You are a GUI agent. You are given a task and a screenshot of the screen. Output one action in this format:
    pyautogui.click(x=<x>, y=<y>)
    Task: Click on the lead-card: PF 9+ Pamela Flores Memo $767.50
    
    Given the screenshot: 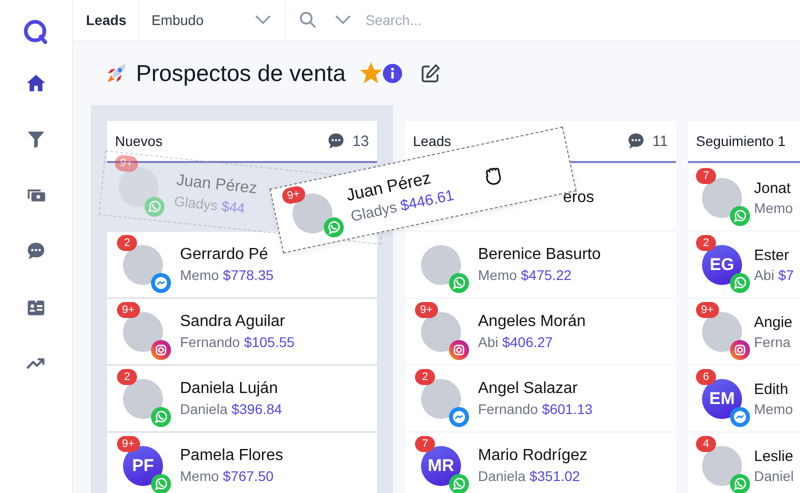 What is the action you would take?
    pyautogui.click(x=242, y=463)
    